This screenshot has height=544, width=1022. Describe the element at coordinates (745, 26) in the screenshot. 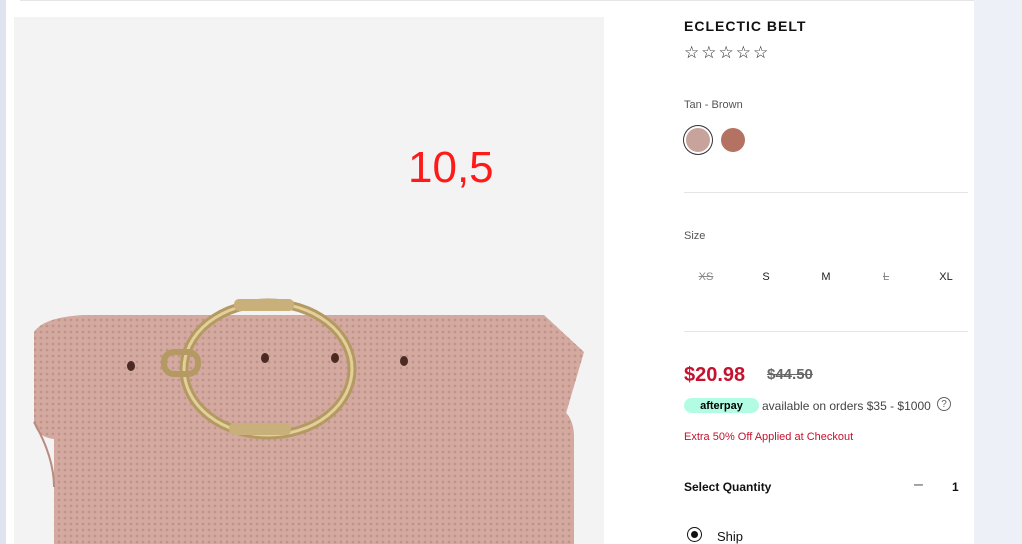

I see `product-title: ECLECTIC BELT` at that location.